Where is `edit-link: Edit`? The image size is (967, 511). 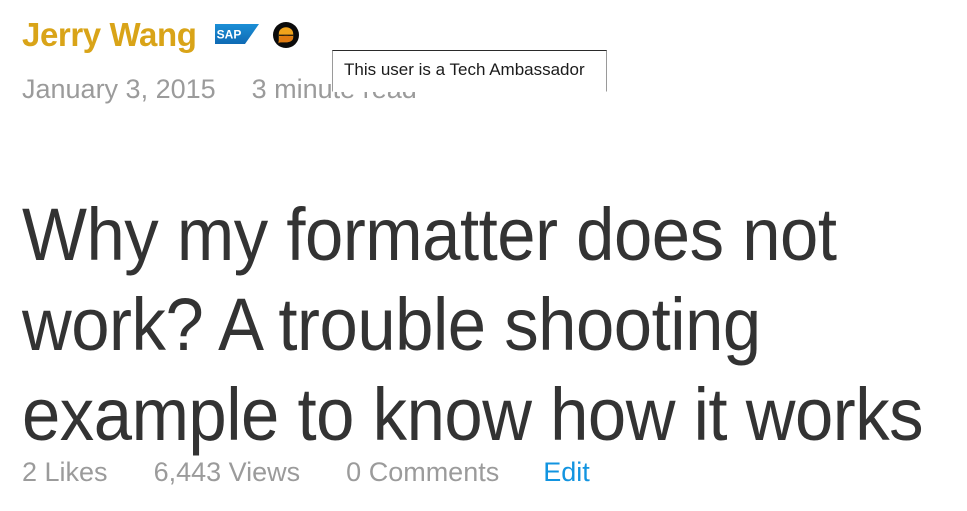 edit-link: Edit is located at coordinates (566, 472).